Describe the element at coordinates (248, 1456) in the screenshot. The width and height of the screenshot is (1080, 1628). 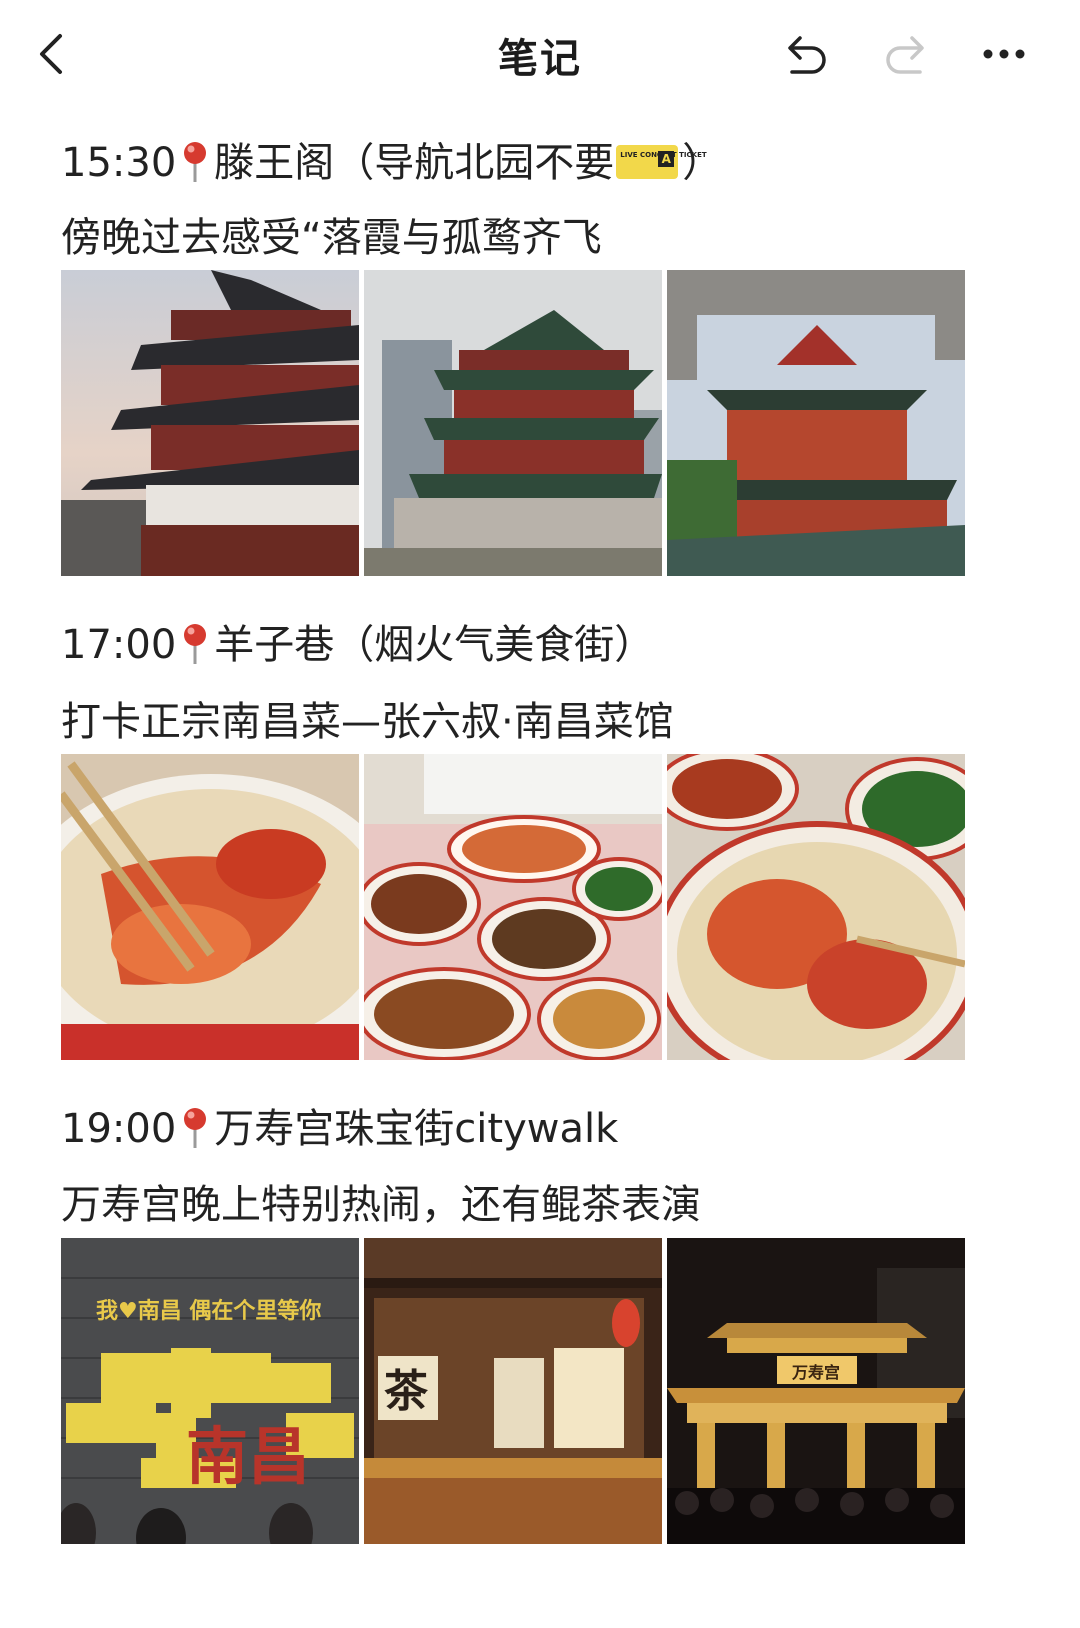
I see `wall-big-text: 南昌` at that location.